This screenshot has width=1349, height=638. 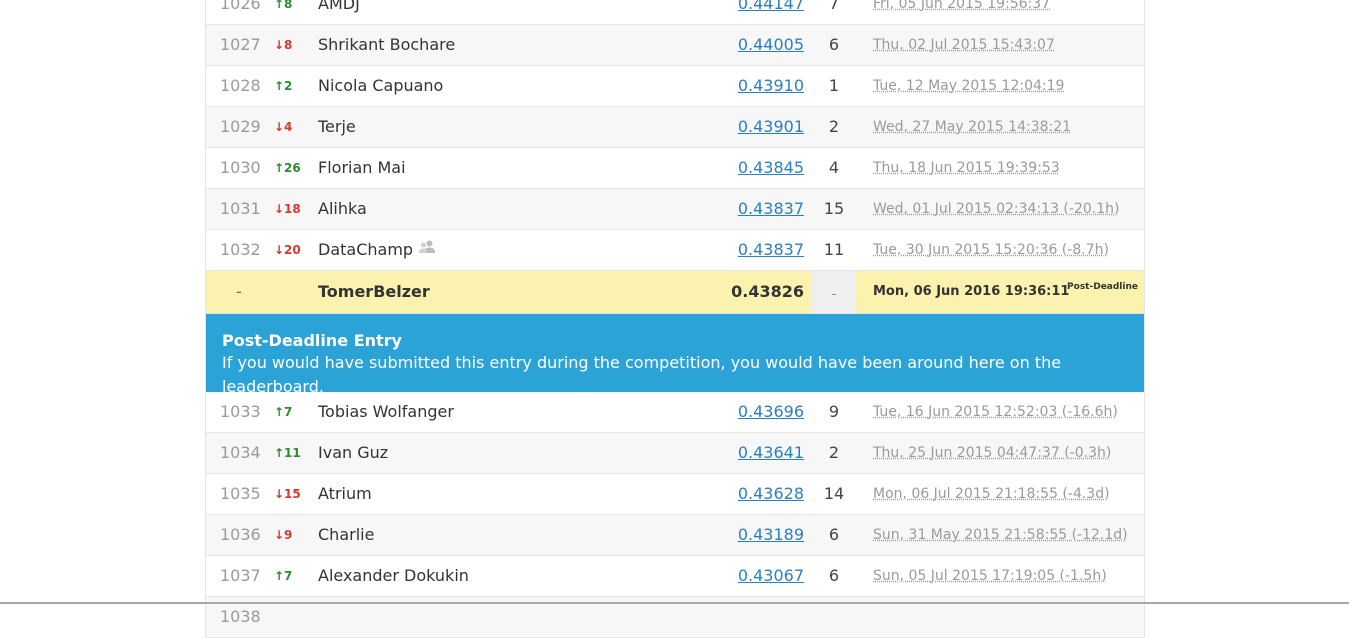 I want to click on team-name: Nicola Capuano, so click(x=380, y=85).